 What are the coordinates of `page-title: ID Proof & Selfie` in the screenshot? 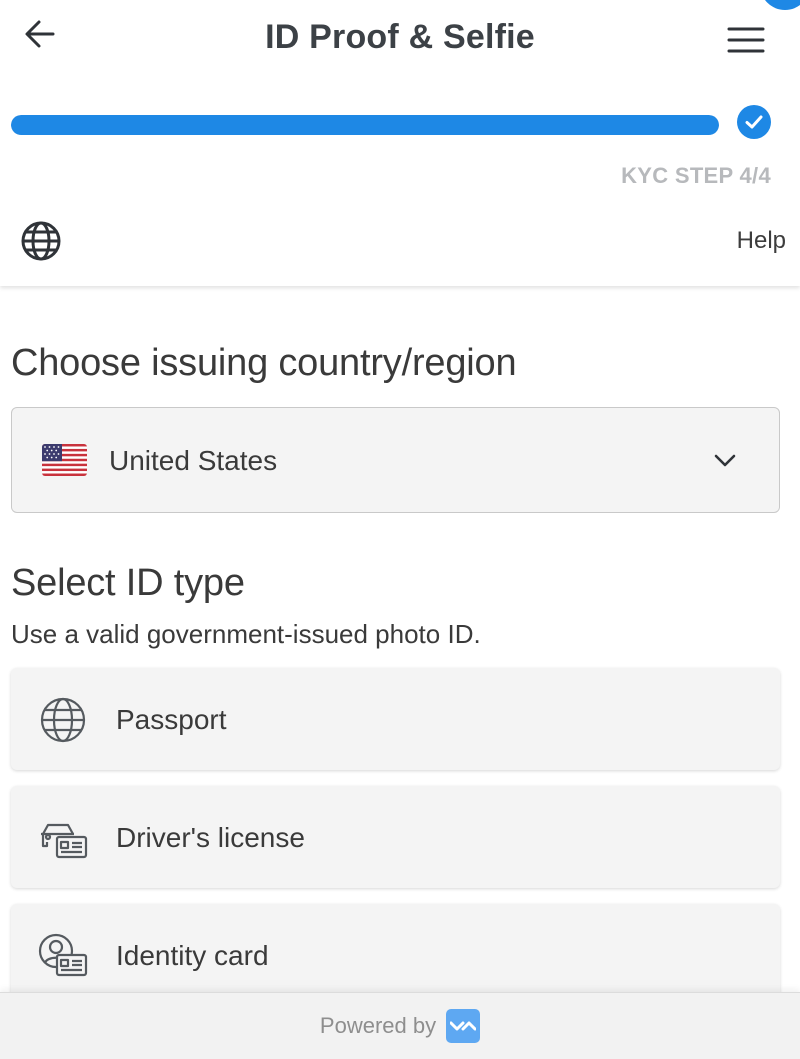 It's located at (400, 37).